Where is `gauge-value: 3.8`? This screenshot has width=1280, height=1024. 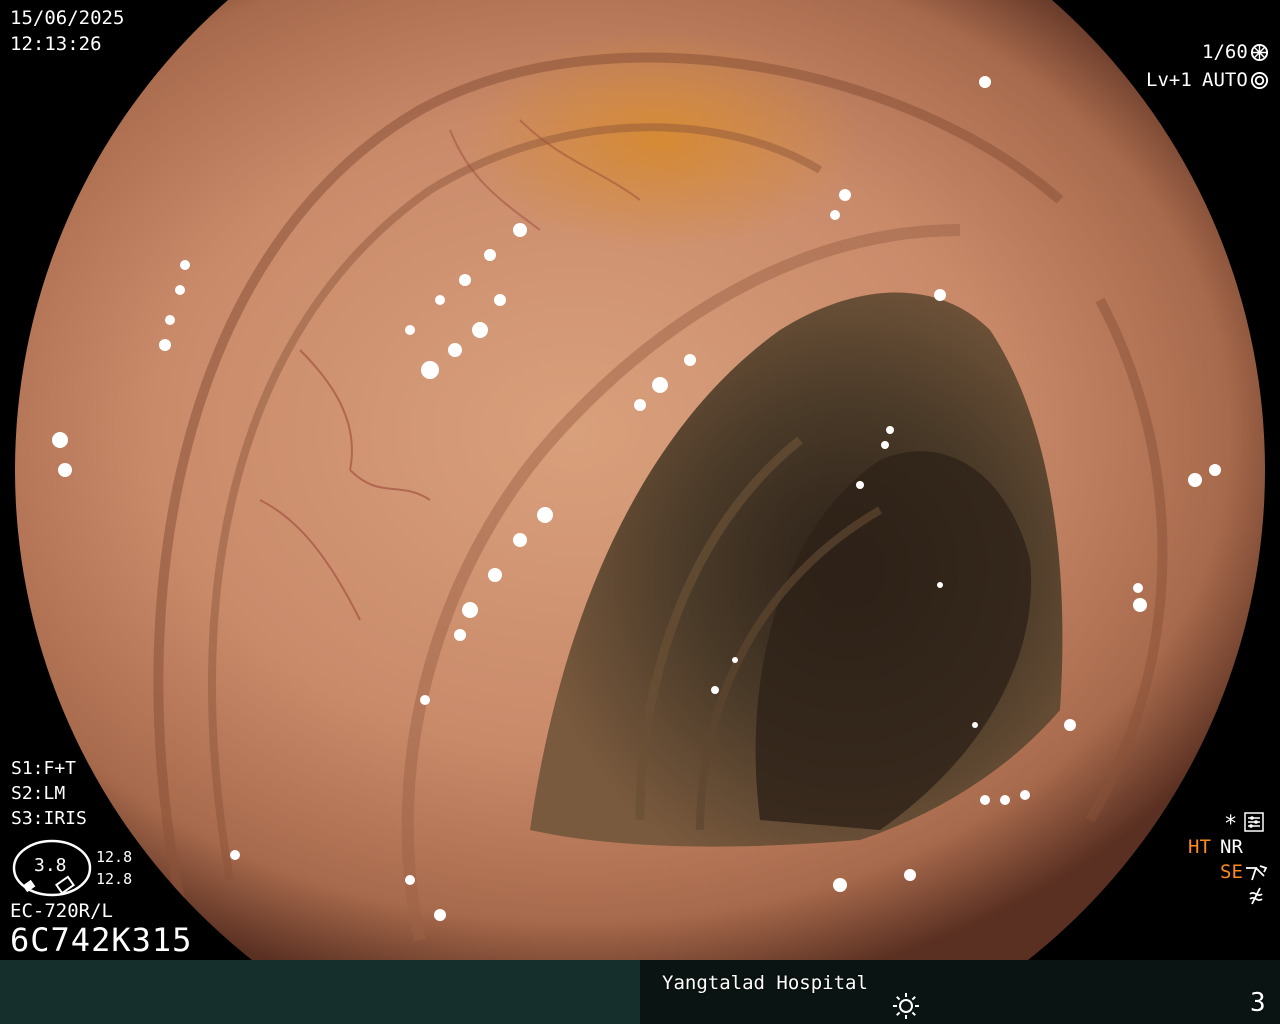
gauge-value: 3.8 is located at coordinates (50, 865).